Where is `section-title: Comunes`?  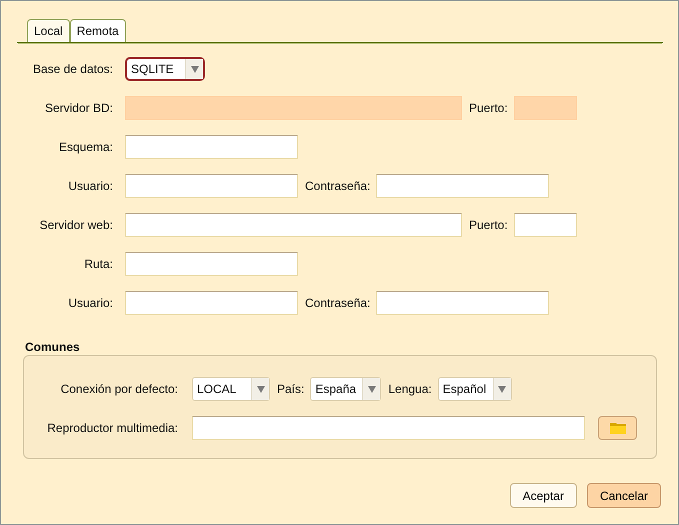 section-title: Comunes is located at coordinates (53, 347).